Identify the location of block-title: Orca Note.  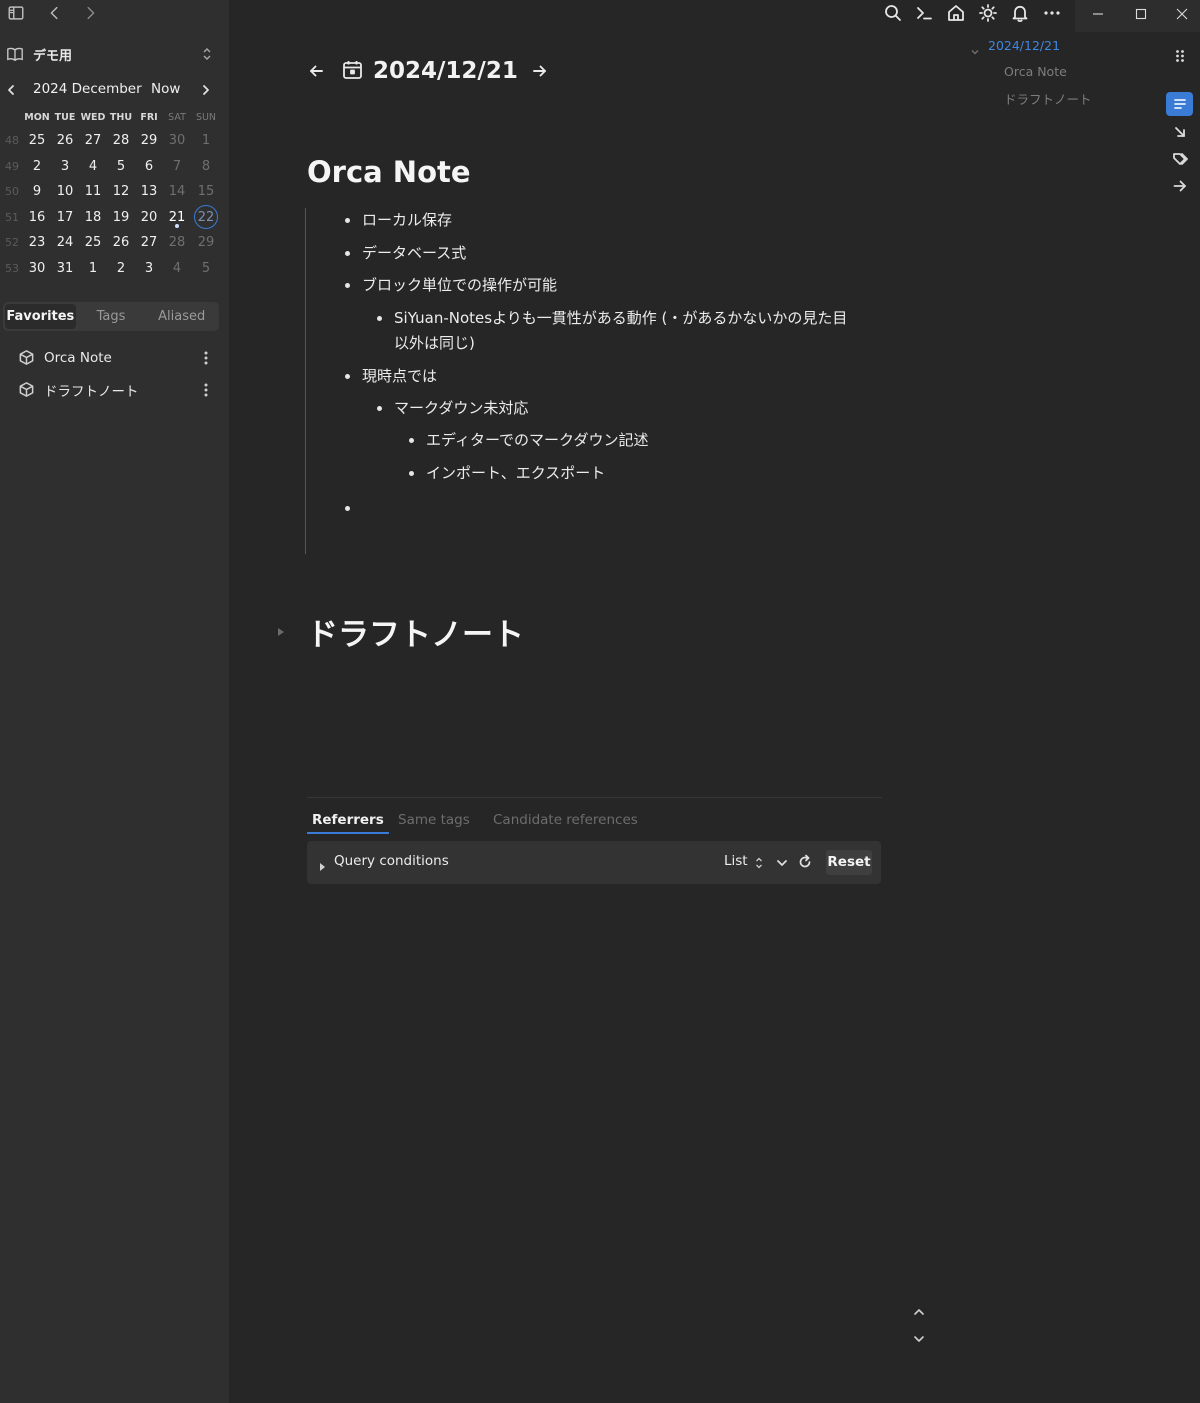
(389, 172).